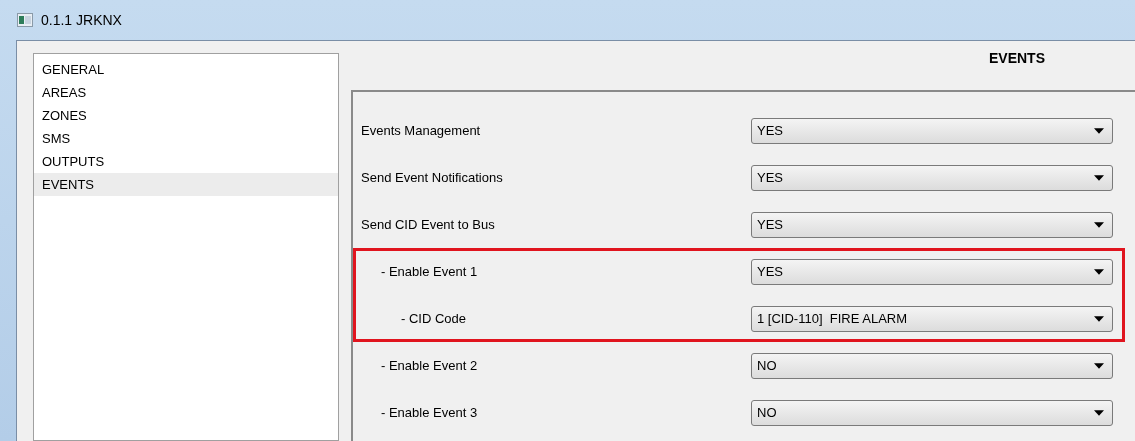 This screenshot has height=441, width=1135. I want to click on sidebar-item: AREAS, so click(186, 92).